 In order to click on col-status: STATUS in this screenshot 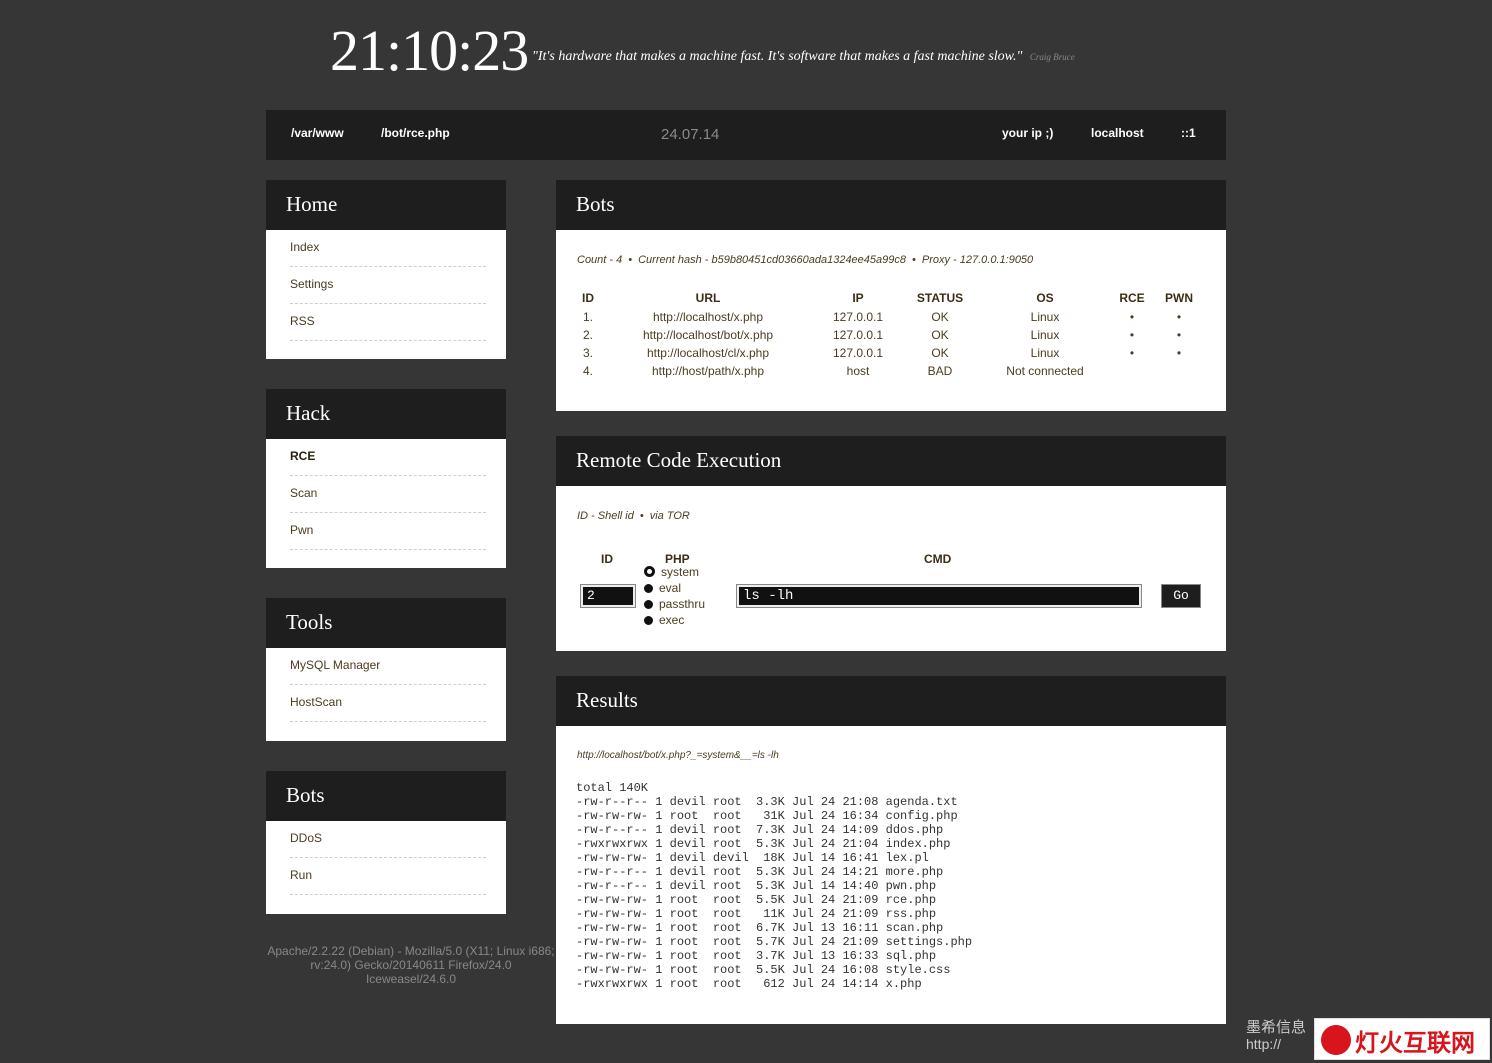, I will do `click(940, 298)`.